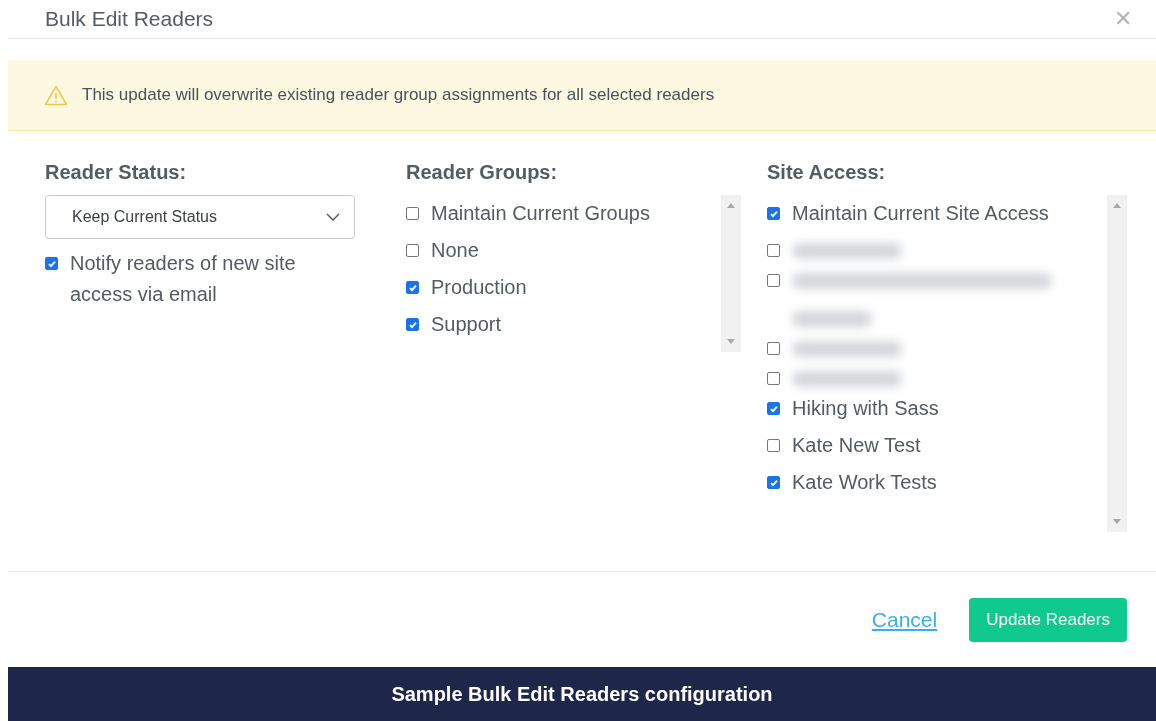  Describe the element at coordinates (200, 217) in the screenshot. I see `status-dropdown: Keep Current Status` at that location.